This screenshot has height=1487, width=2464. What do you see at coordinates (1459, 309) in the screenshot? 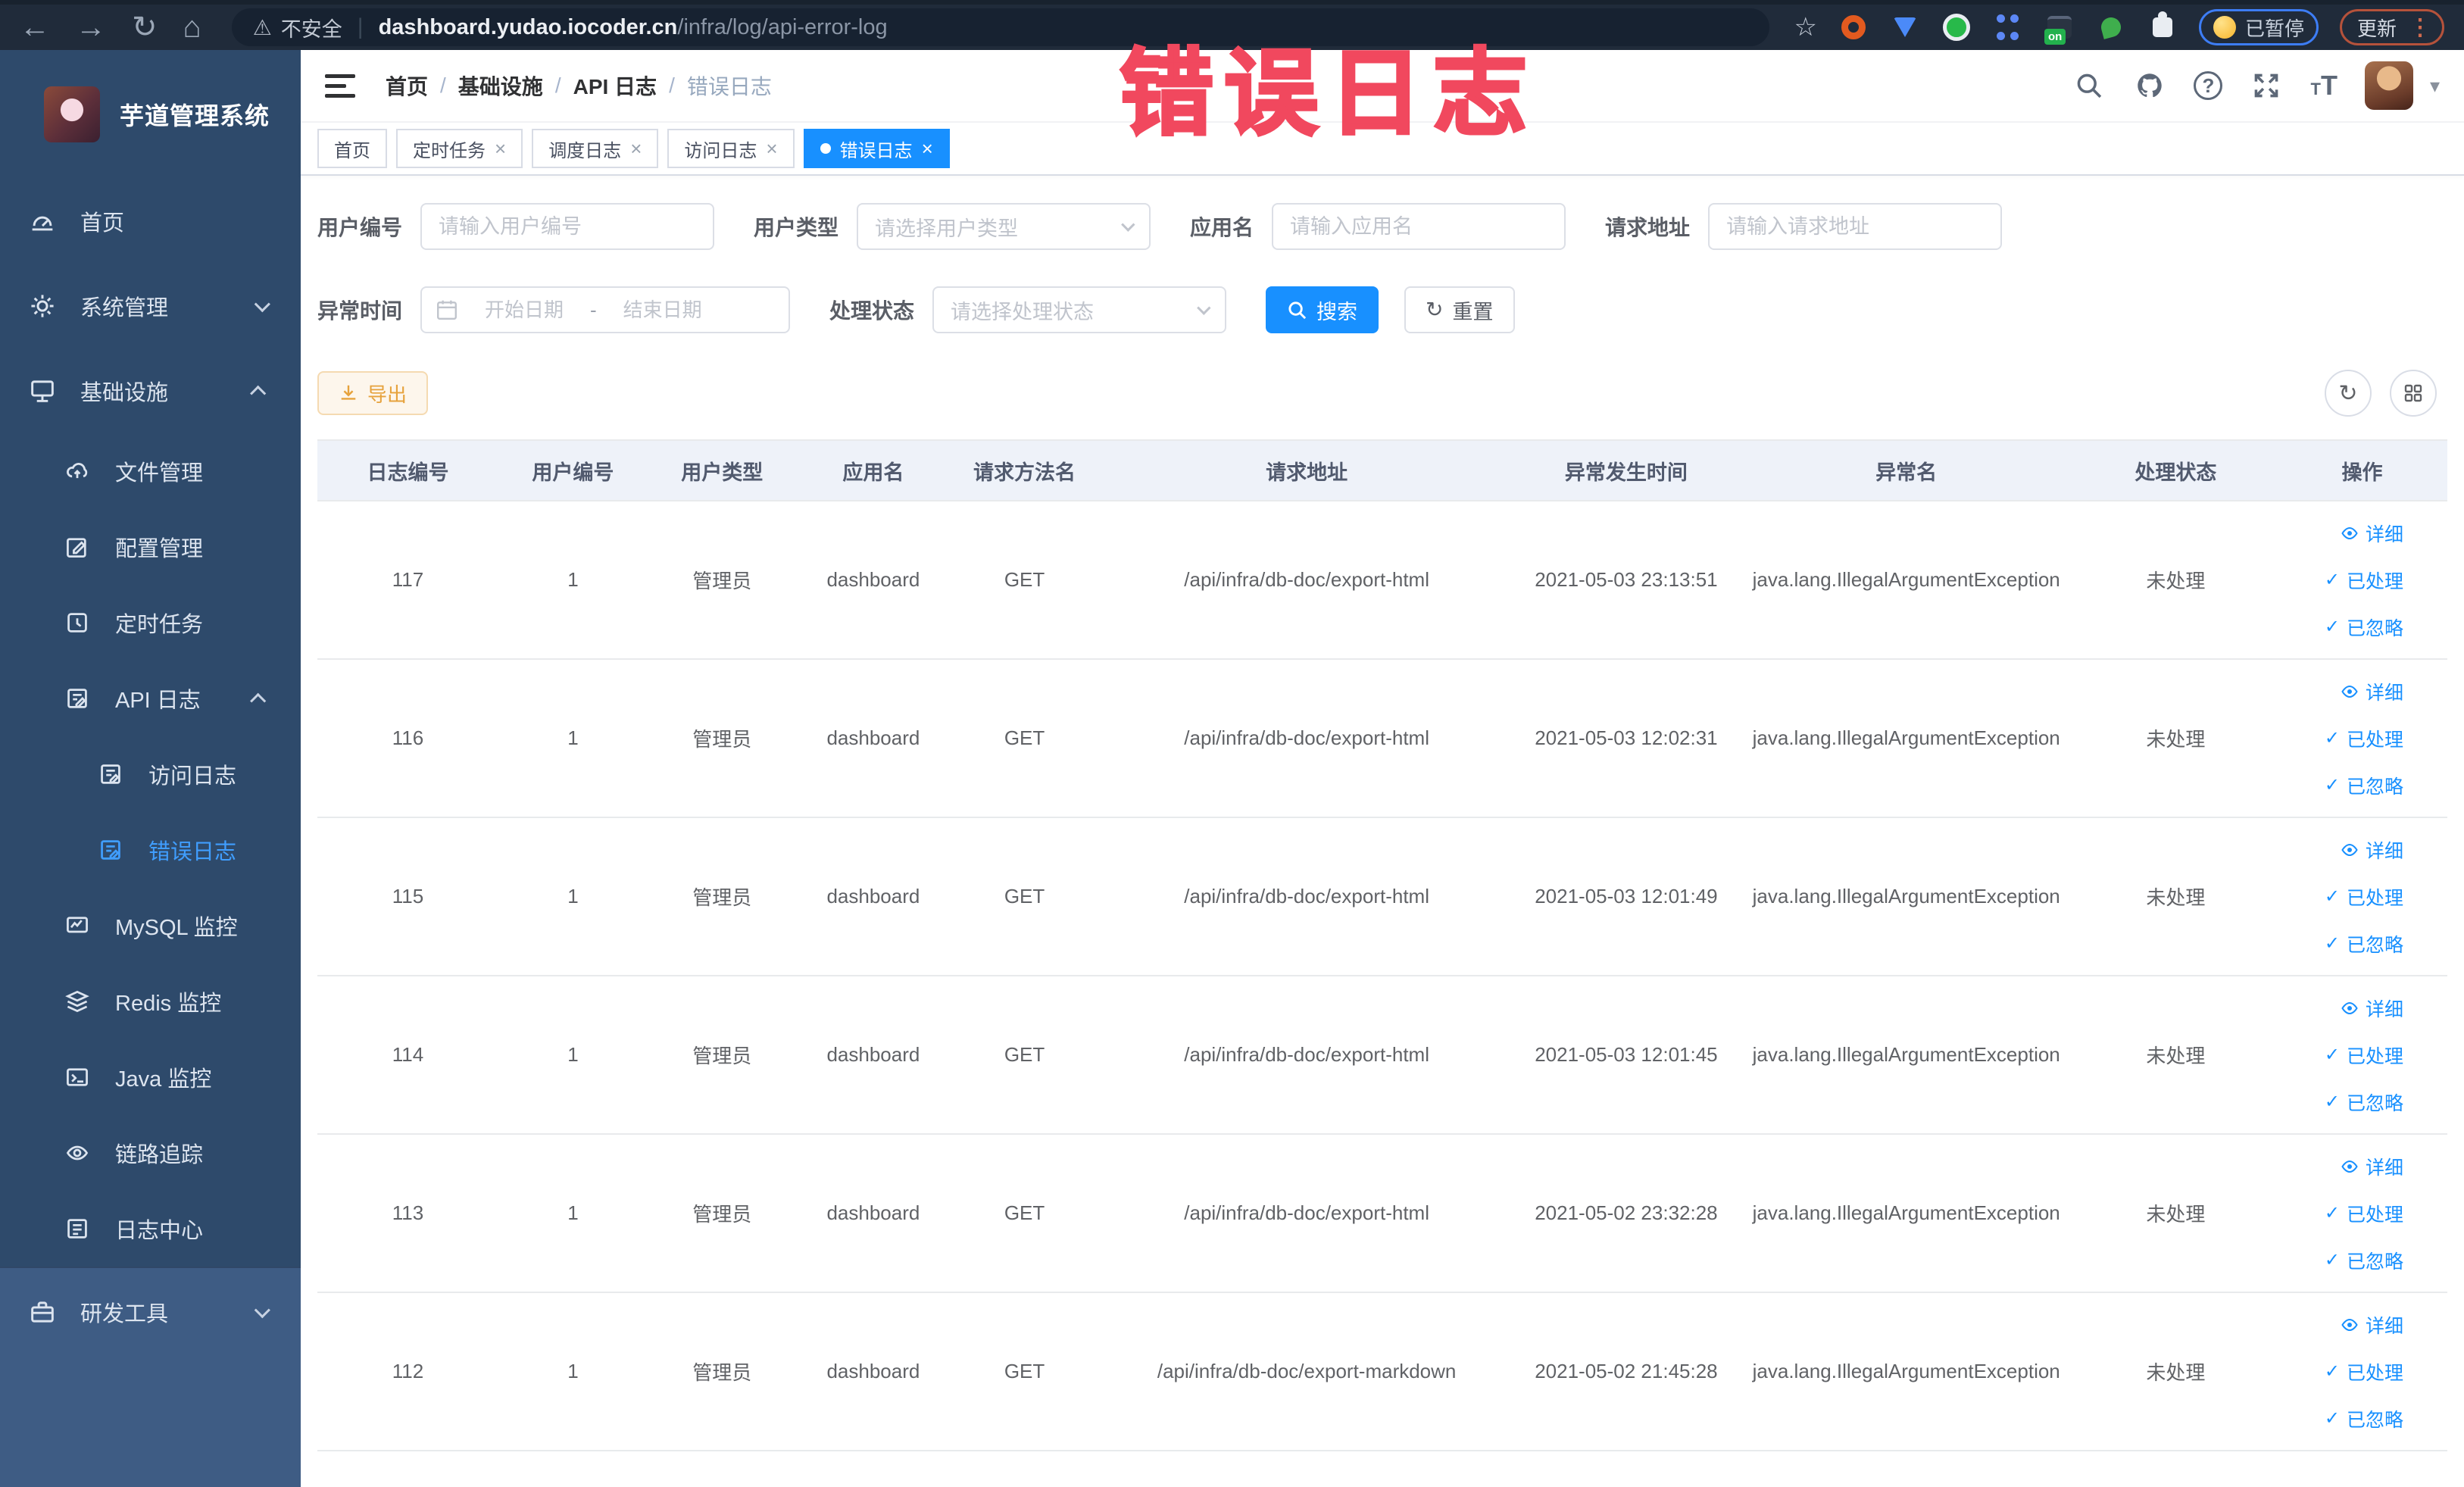
I see `reset-button: ↻ 重置` at bounding box center [1459, 309].